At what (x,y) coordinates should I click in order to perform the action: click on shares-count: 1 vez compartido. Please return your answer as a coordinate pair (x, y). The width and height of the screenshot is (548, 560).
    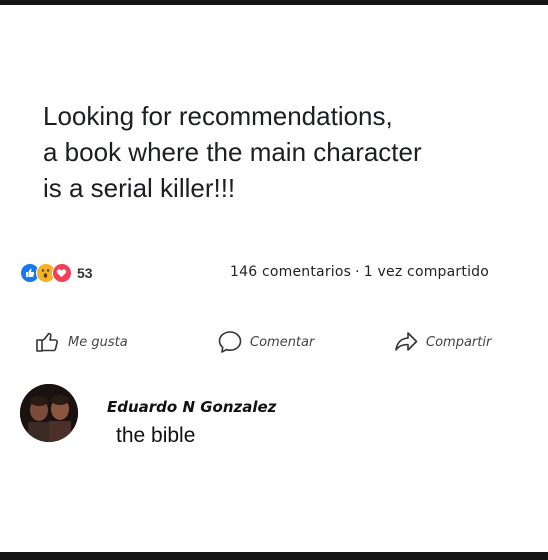
    Looking at the image, I should click on (426, 272).